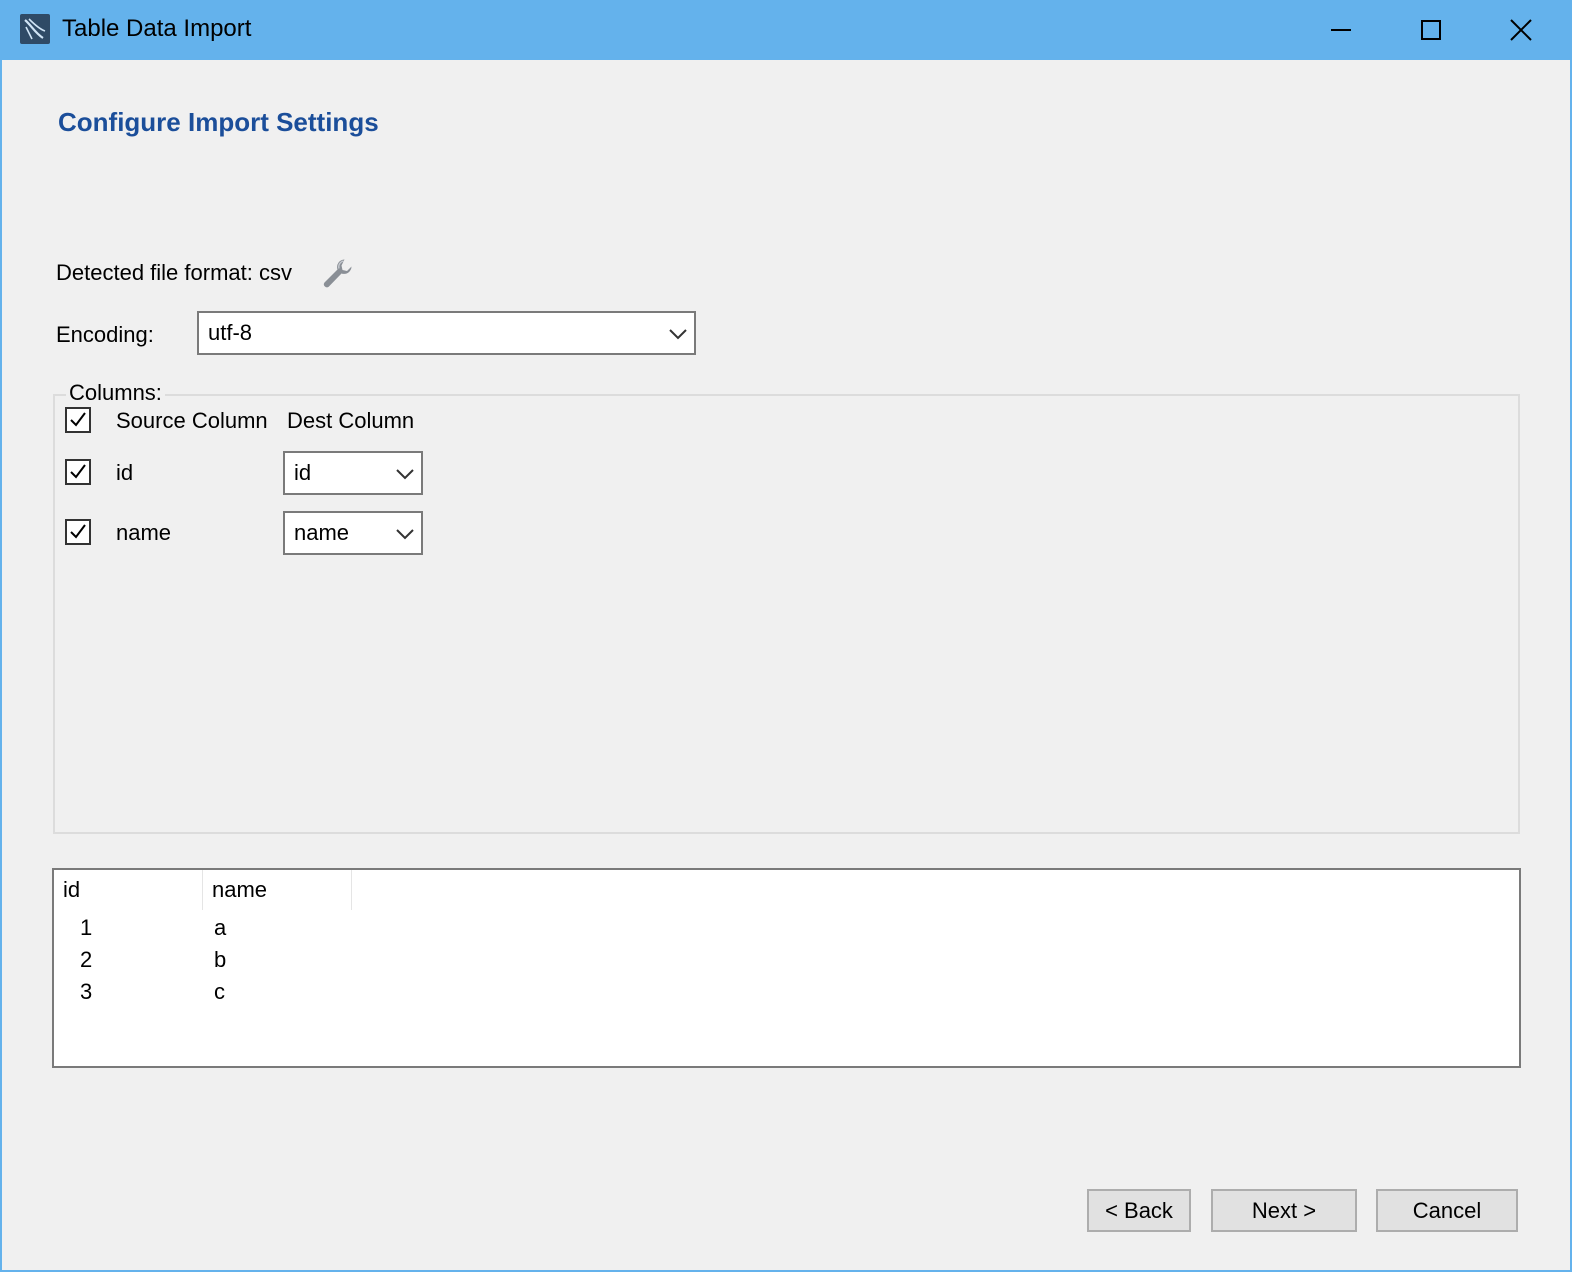 The image size is (1572, 1272). I want to click on encoding-select-value: utf-8, so click(230, 332).